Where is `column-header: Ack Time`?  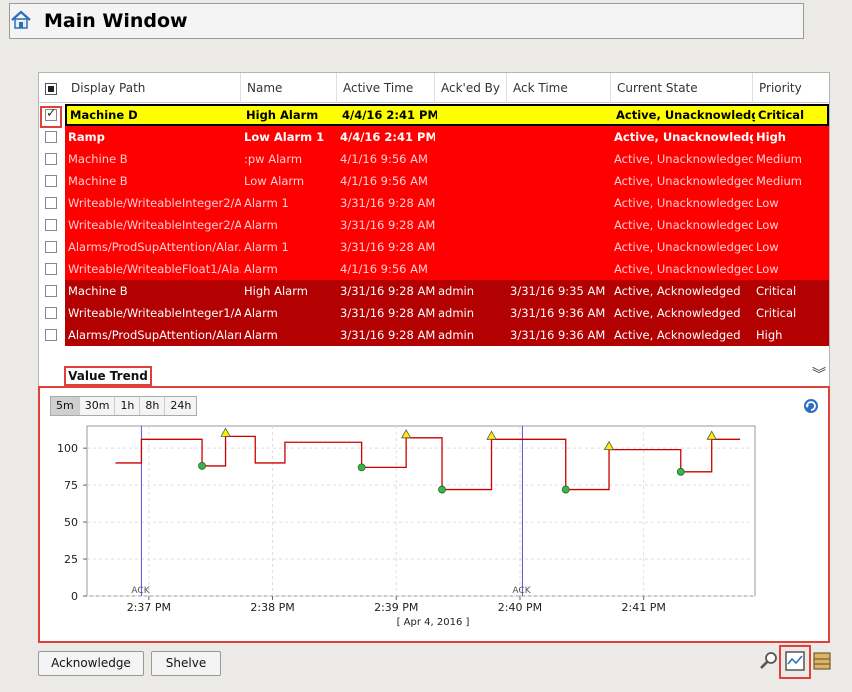 column-header: Ack Time is located at coordinates (559, 88).